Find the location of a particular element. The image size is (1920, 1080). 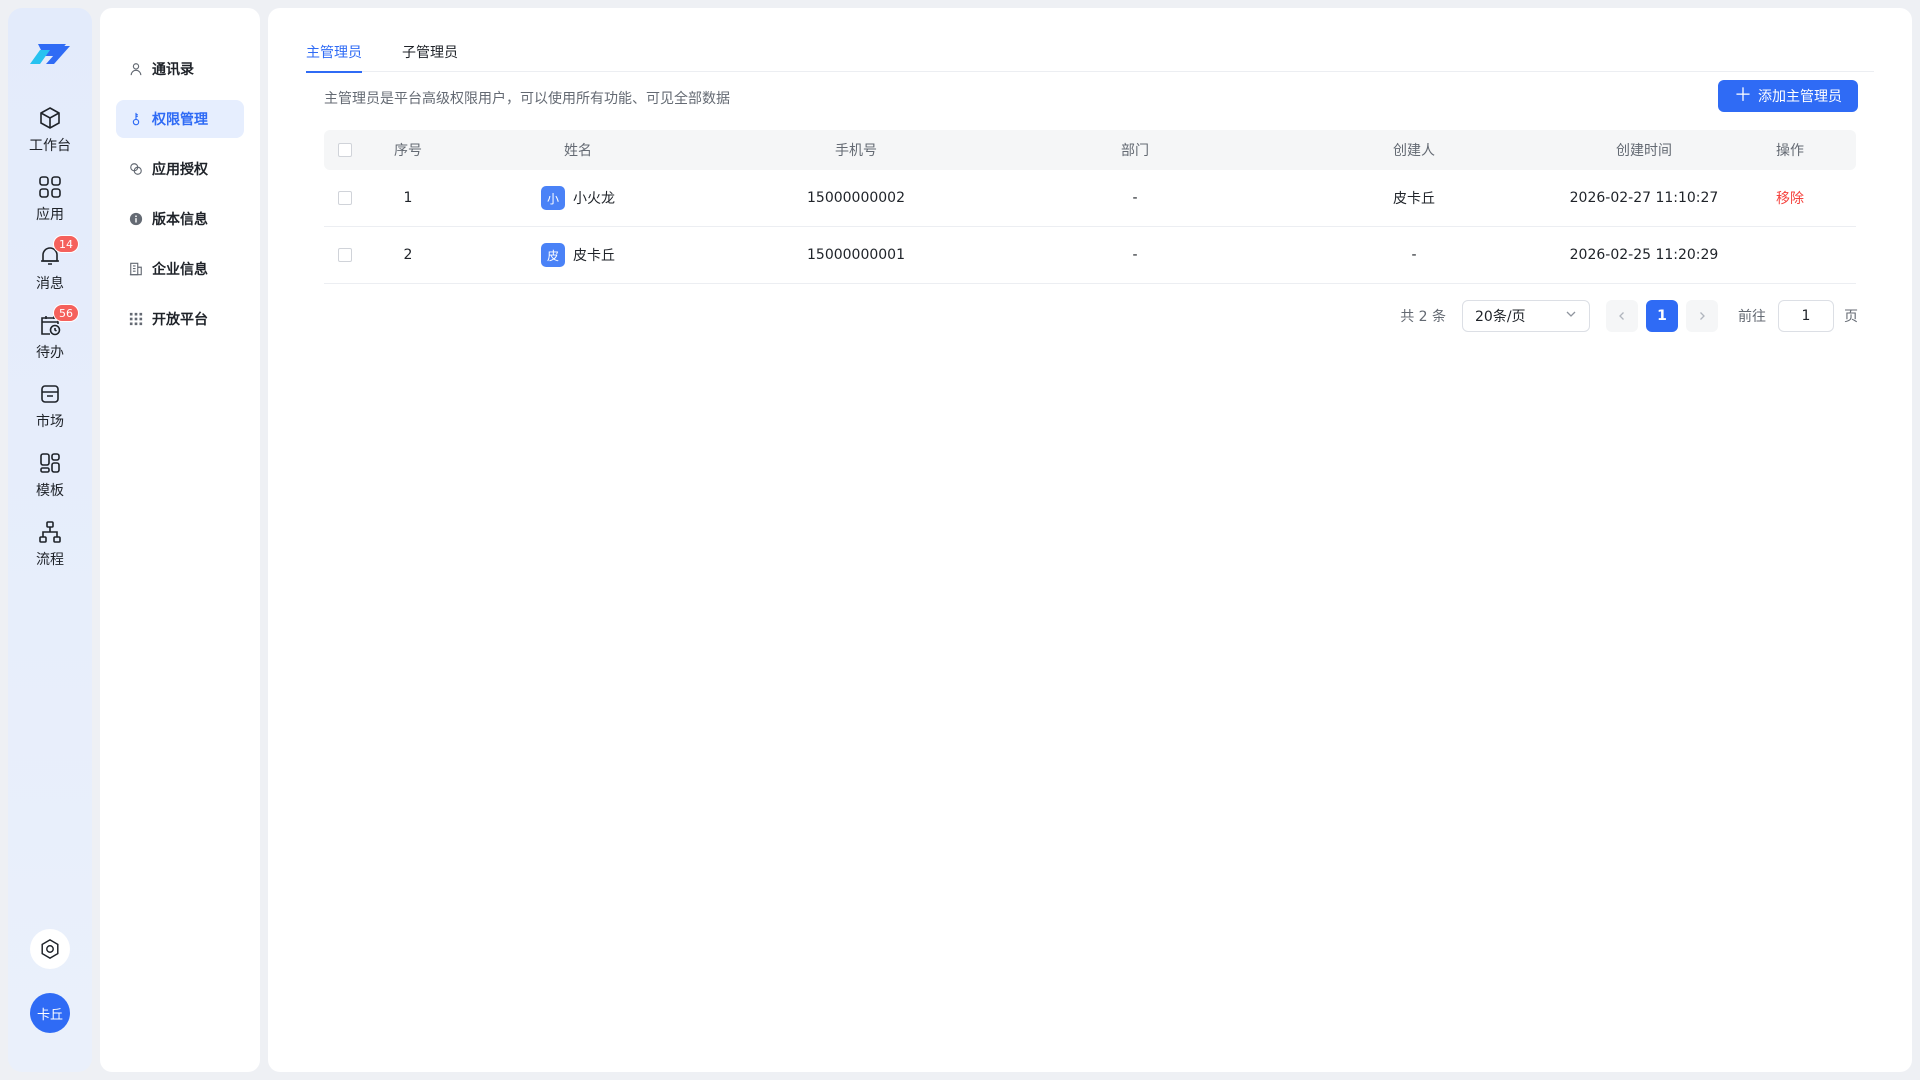

cell-time: 2026-02-27 11:10:27 is located at coordinates (1644, 198).